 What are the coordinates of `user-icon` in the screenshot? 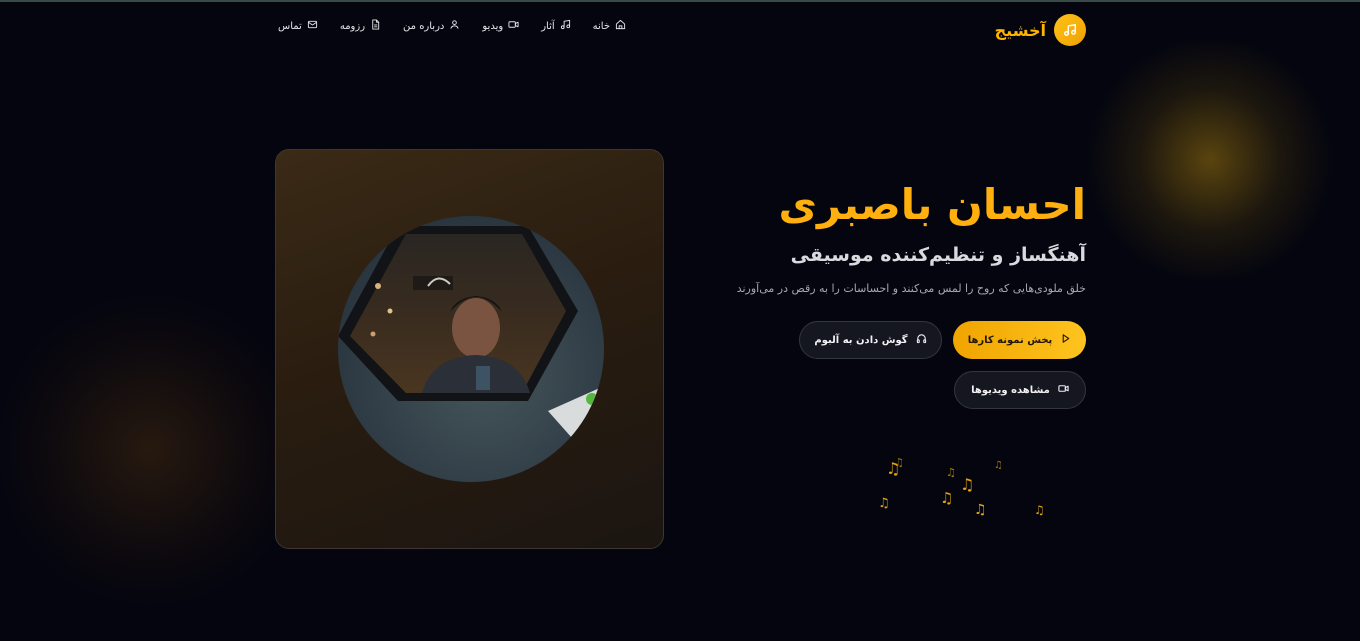 It's located at (454, 26).